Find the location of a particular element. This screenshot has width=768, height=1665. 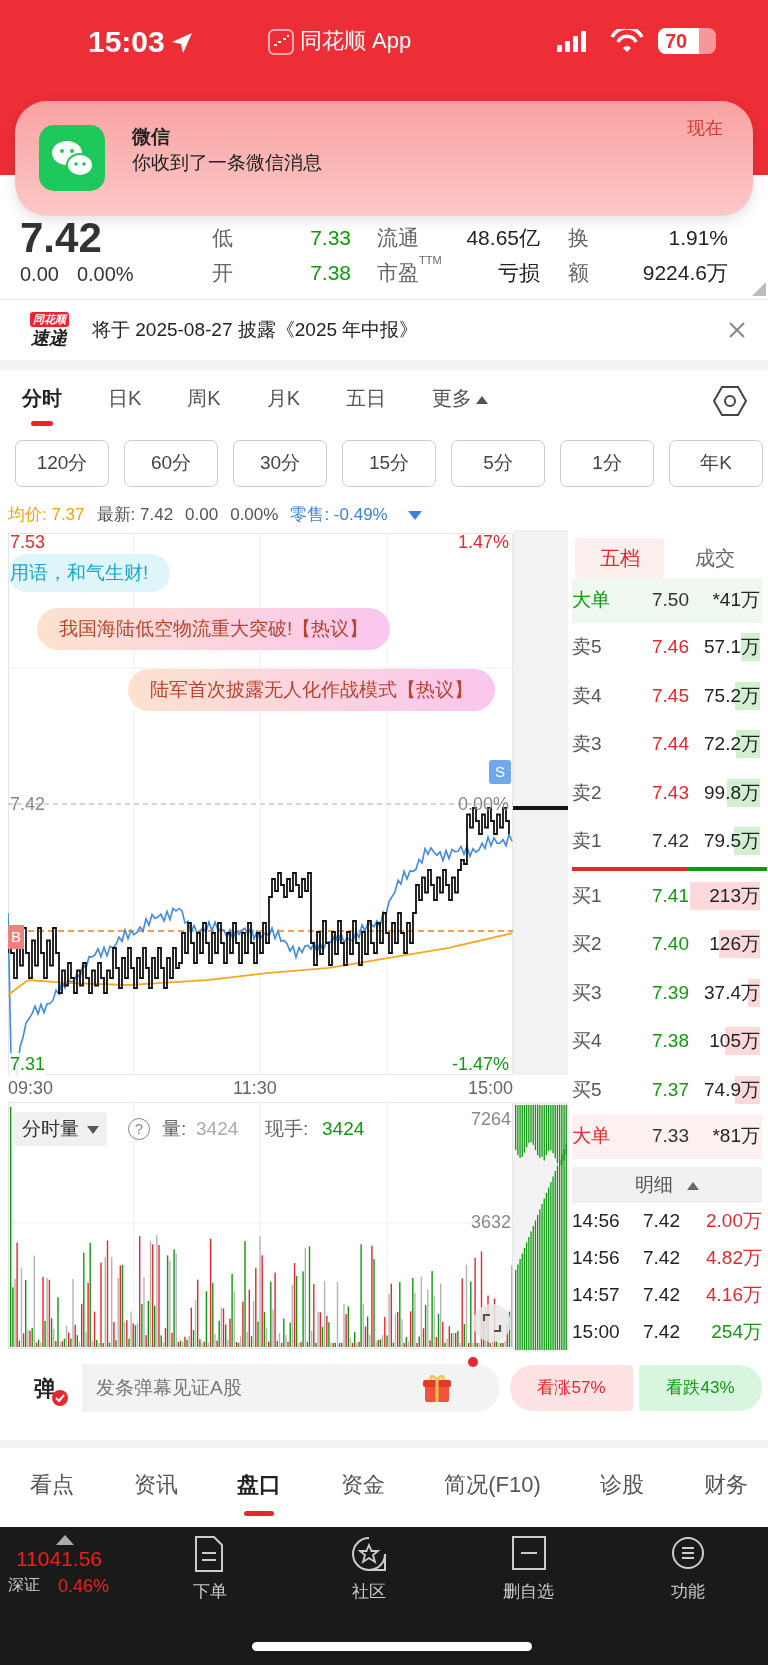

app-icon is located at coordinates (281, 42).